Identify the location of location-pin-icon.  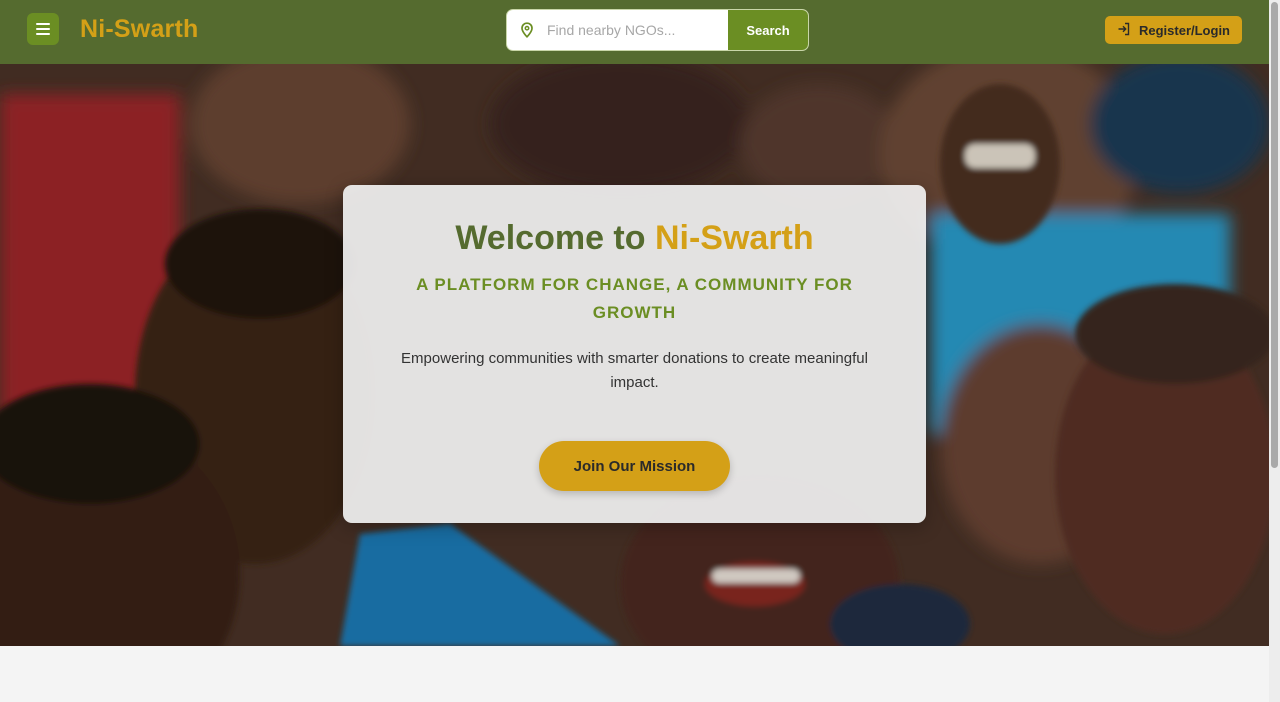
(527, 30).